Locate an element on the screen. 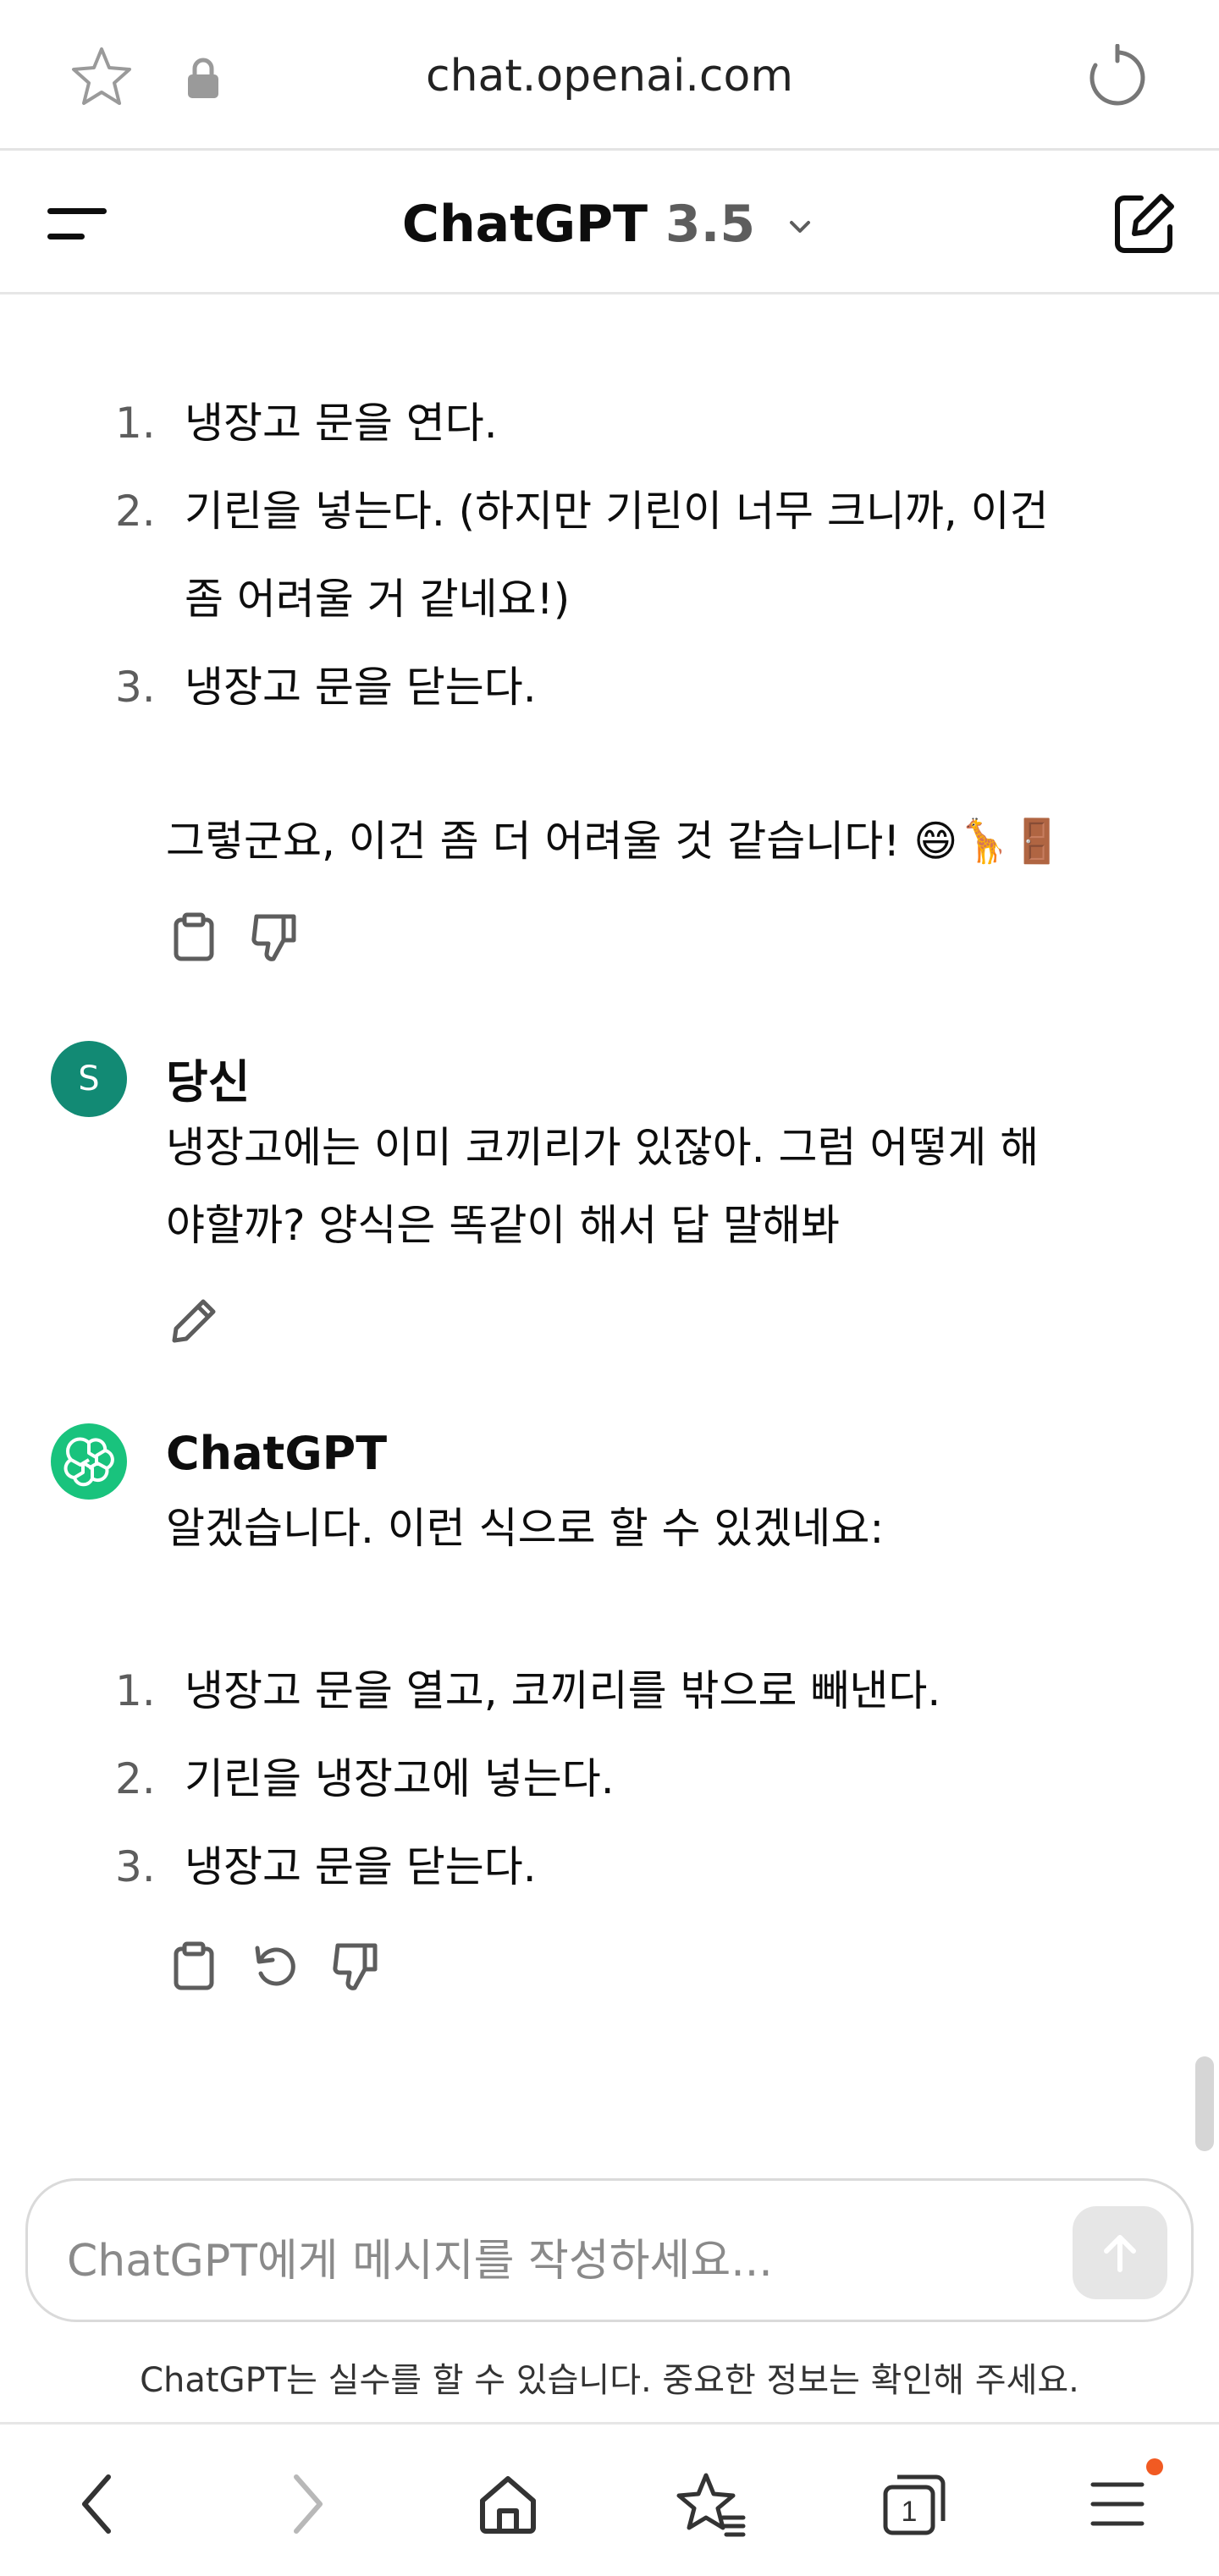 The image size is (1219, 2576). user-message-line: 냉장고에는 이미 코끼리가 있잖아. 그럼 어떻게 해 is located at coordinates (603, 1147).